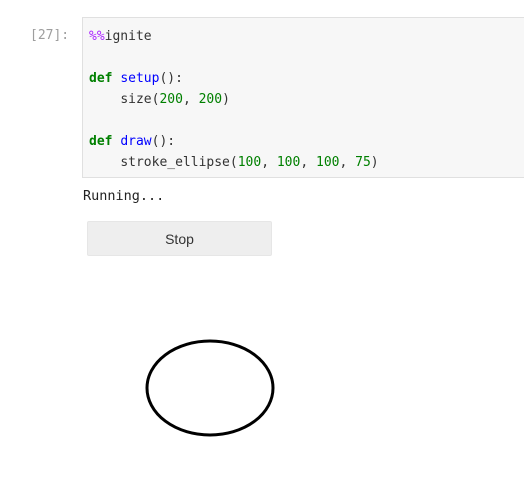 This screenshot has width=524, height=496. Describe the element at coordinates (210, 99) in the screenshot. I see `size-height: 200` at that location.